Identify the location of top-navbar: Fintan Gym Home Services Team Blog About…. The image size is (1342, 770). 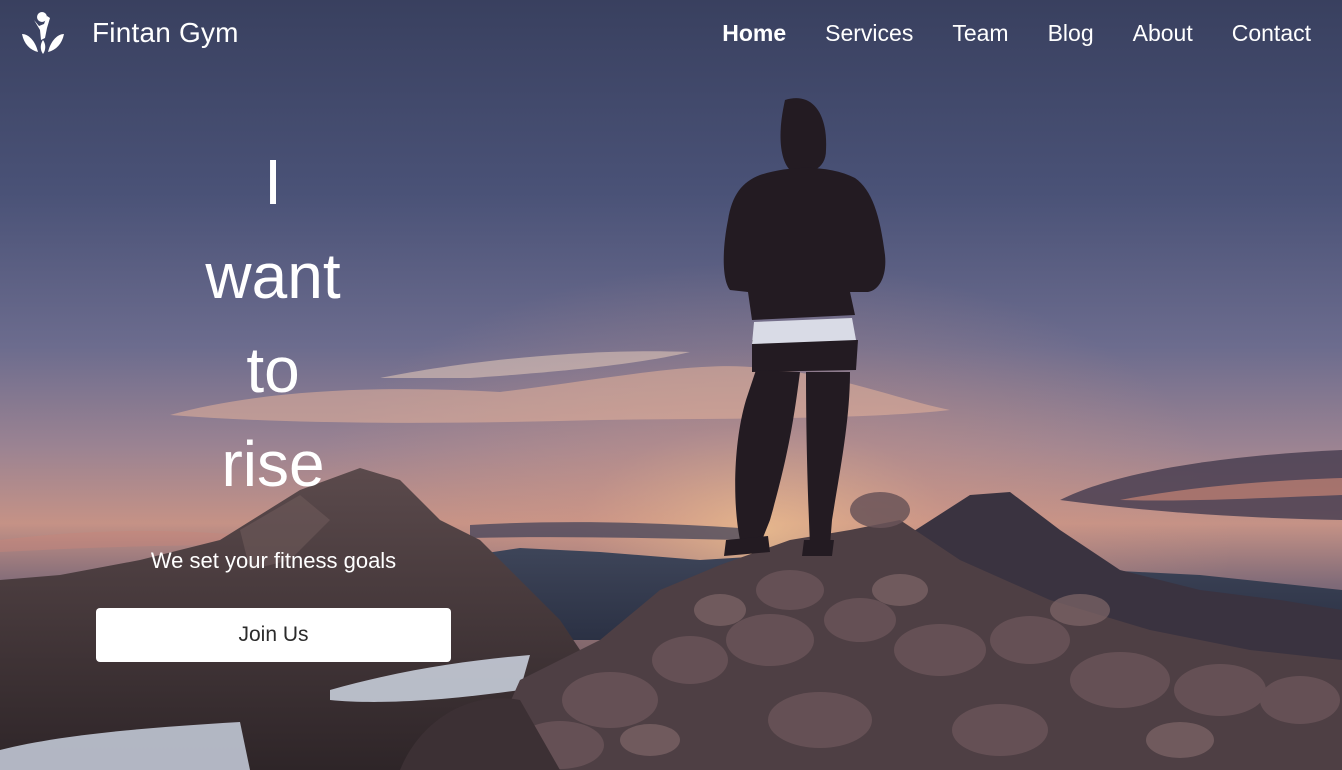
(671, 34).